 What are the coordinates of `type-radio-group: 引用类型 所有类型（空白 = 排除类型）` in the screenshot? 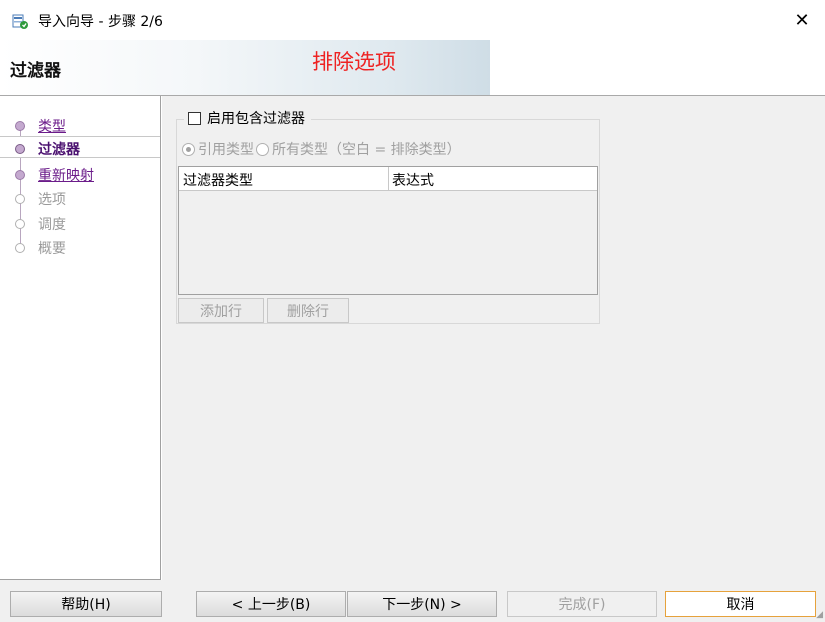 It's located at (321, 149).